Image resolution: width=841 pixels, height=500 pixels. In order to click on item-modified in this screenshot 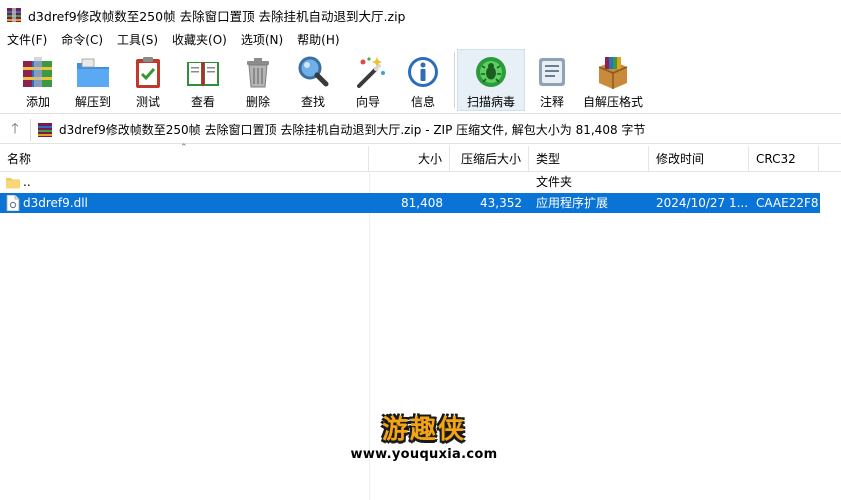, I will do `click(699, 182)`.